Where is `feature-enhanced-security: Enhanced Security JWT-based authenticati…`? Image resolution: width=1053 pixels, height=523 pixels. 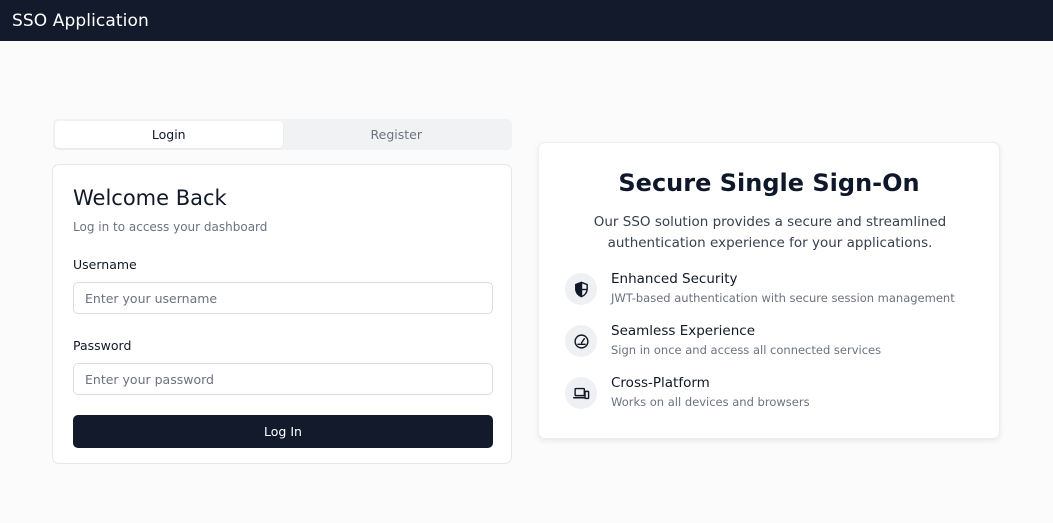 feature-enhanced-security: Enhanced Security JWT-based authenticati… is located at coordinates (775, 291).